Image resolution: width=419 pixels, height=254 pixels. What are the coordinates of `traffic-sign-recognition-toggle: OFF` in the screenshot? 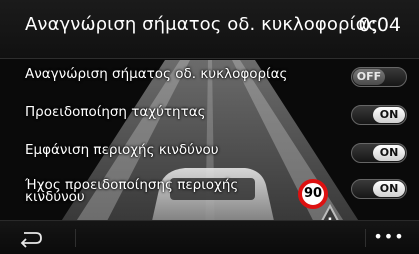 It's located at (379, 77).